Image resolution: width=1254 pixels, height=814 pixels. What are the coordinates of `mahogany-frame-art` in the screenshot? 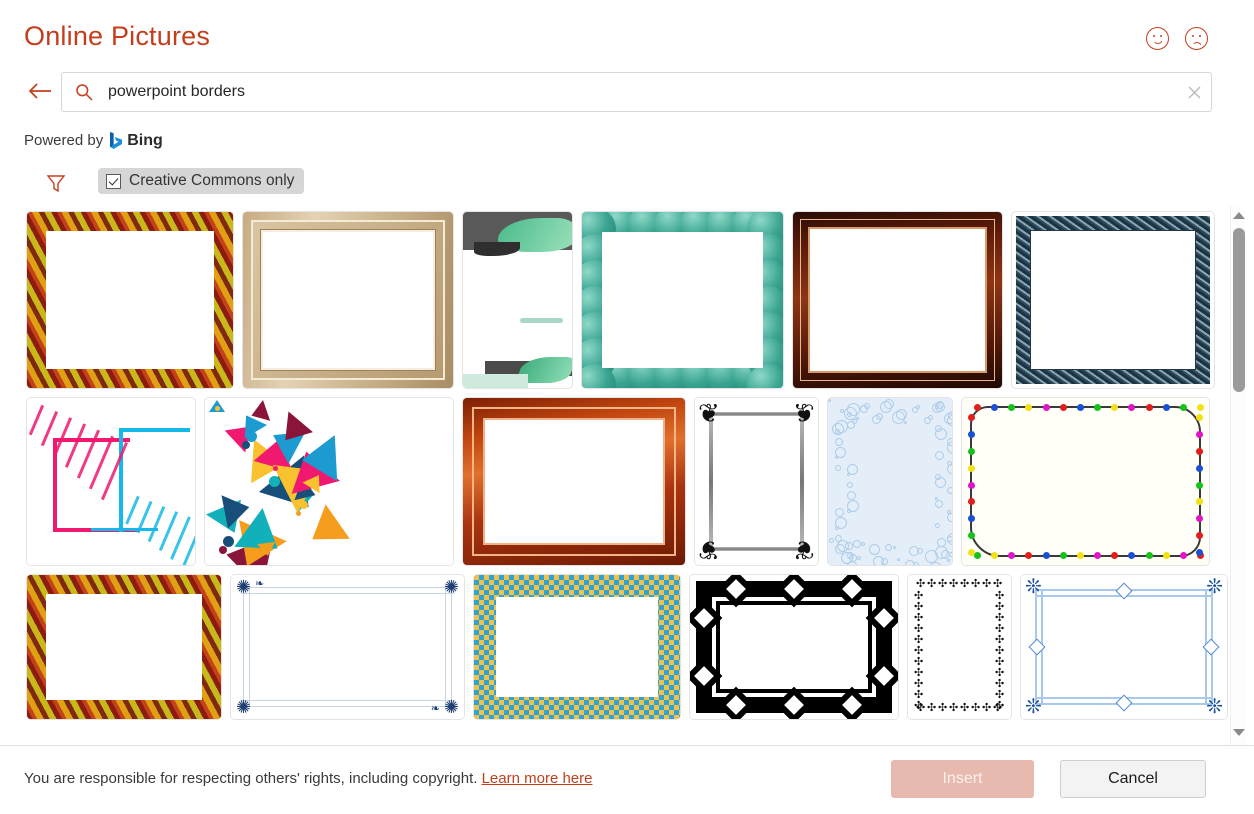 It's located at (897, 300).